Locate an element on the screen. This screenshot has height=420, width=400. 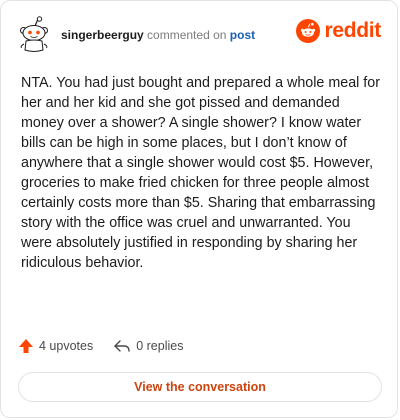
username-link: singerbeerguy is located at coordinates (102, 35).